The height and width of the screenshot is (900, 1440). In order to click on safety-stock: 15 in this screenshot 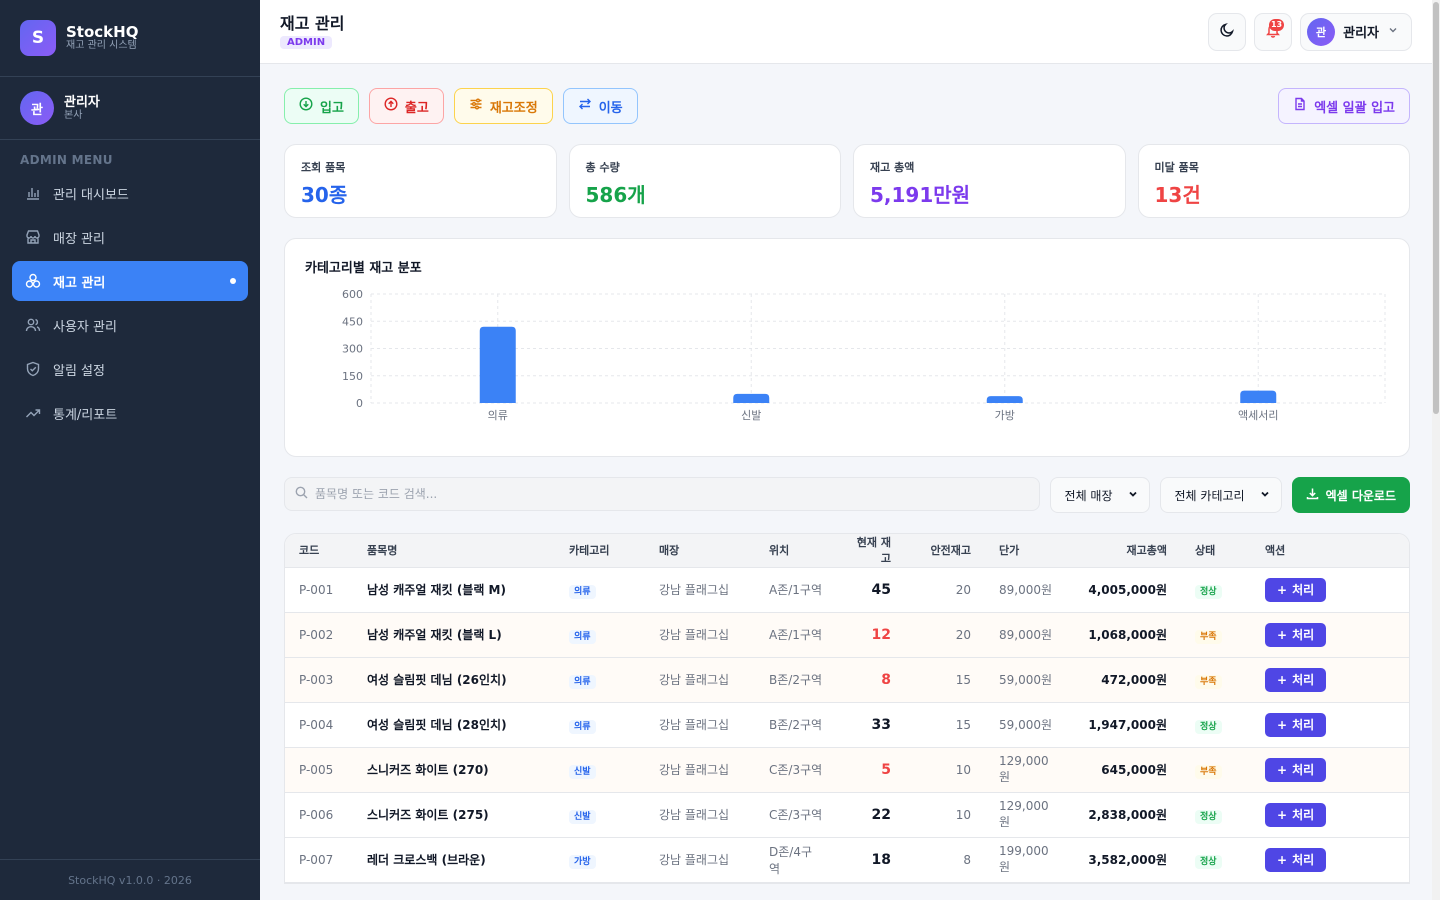, I will do `click(945, 725)`.